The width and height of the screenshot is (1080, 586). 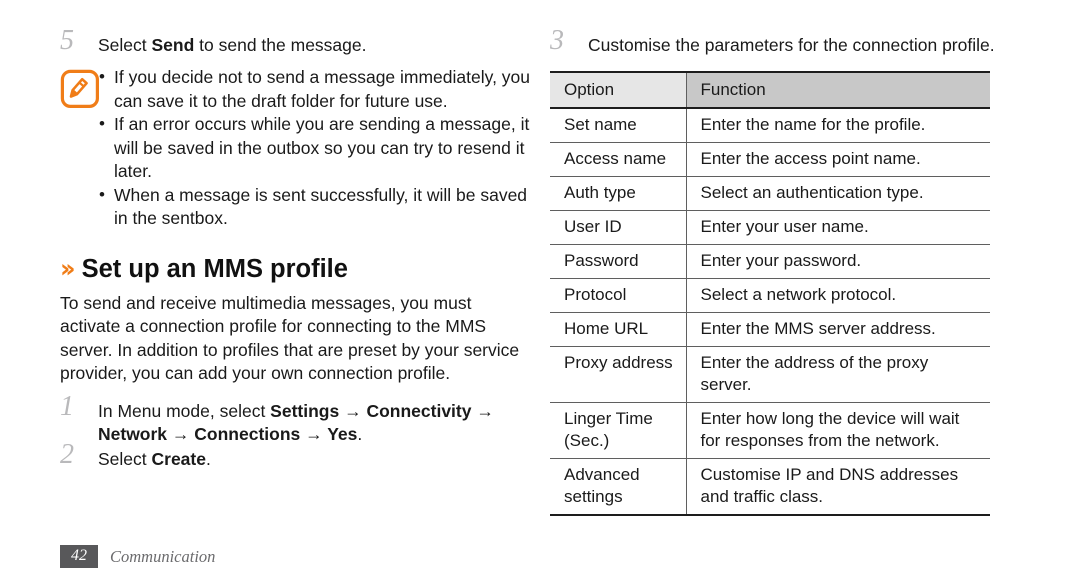 I want to click on cell-option: Set name, so click(x=618, y=125).